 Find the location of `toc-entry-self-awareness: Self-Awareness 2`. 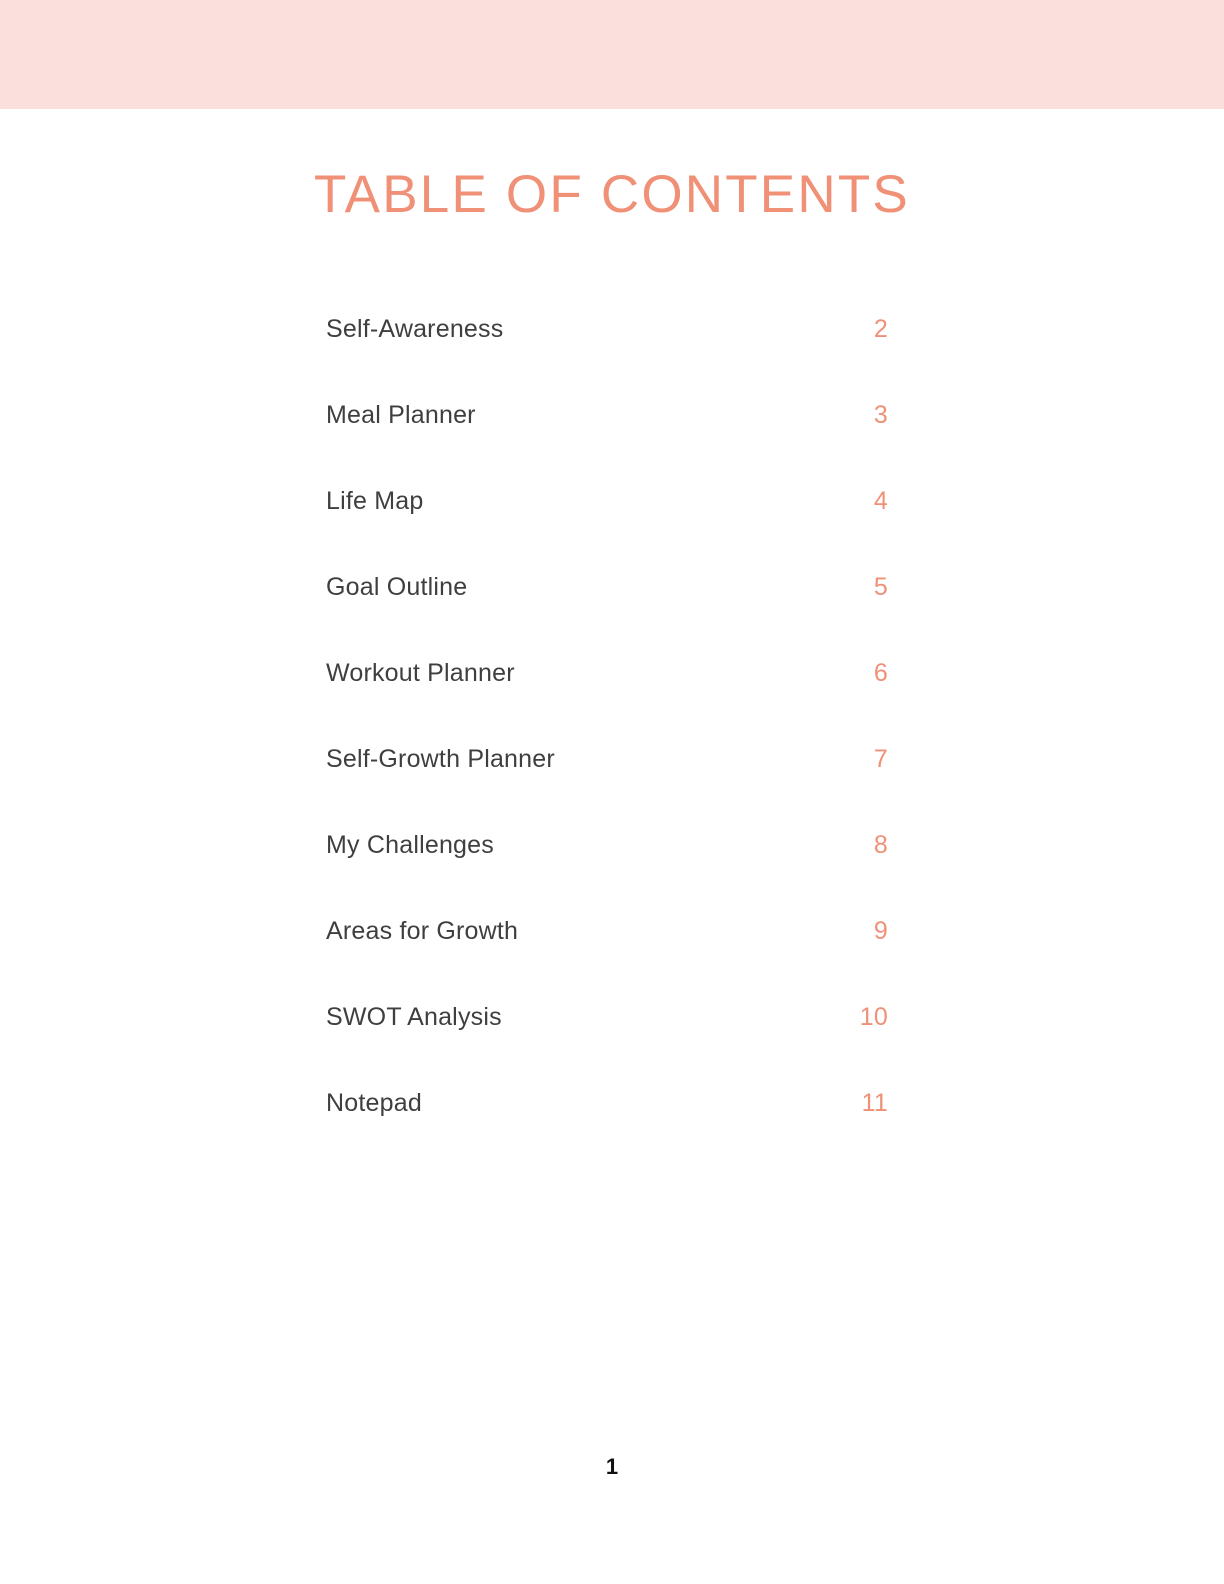

toc-entry-self-awareness: Self-Awareness 2 is located at coordinates (607, 352).